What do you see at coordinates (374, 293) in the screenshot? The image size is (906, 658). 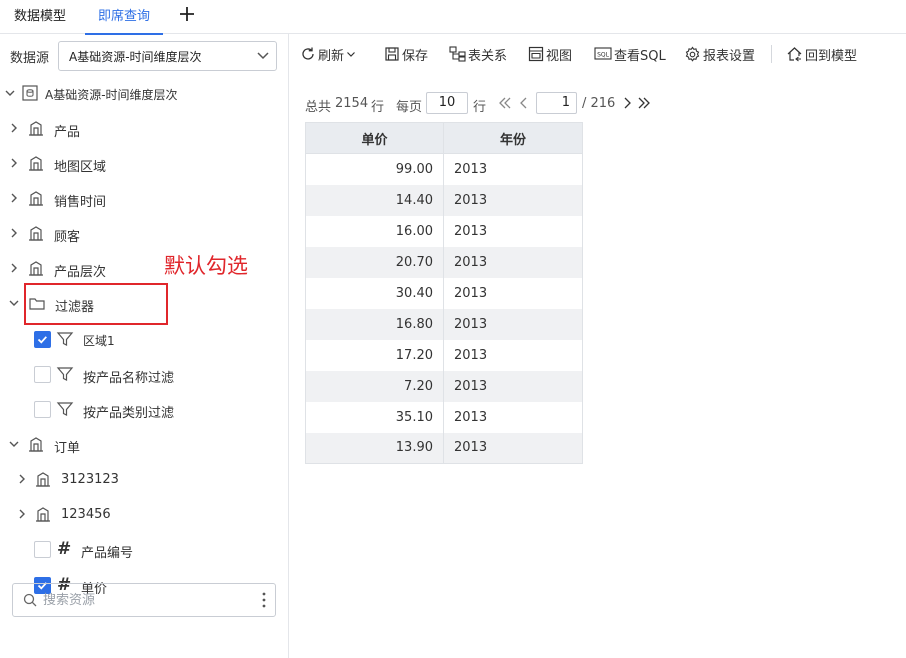 I see `table-cell: 30.40` at bounding box center [374, 293].